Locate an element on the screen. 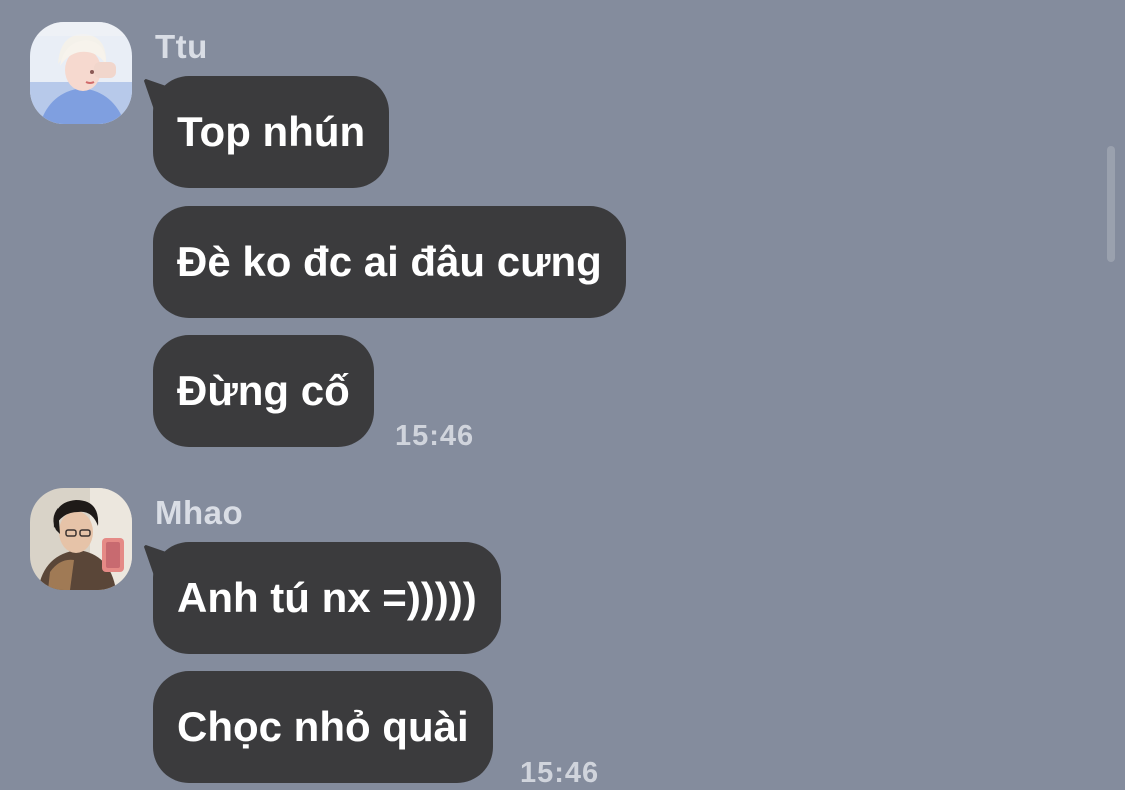 The height and width of the screenshot is (790, 1125). message-bubble: Đè ko đc ai đâu cưng is located at coordinates (389, 262).